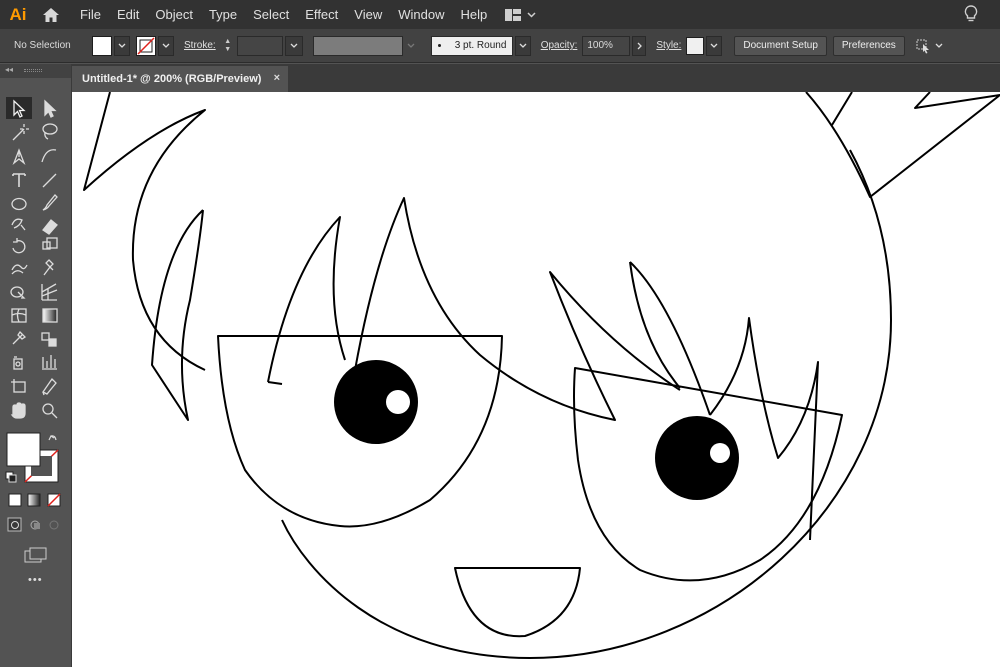 The image size is (1000, 667). I want to click on menu-file: File, so click(90, 14).